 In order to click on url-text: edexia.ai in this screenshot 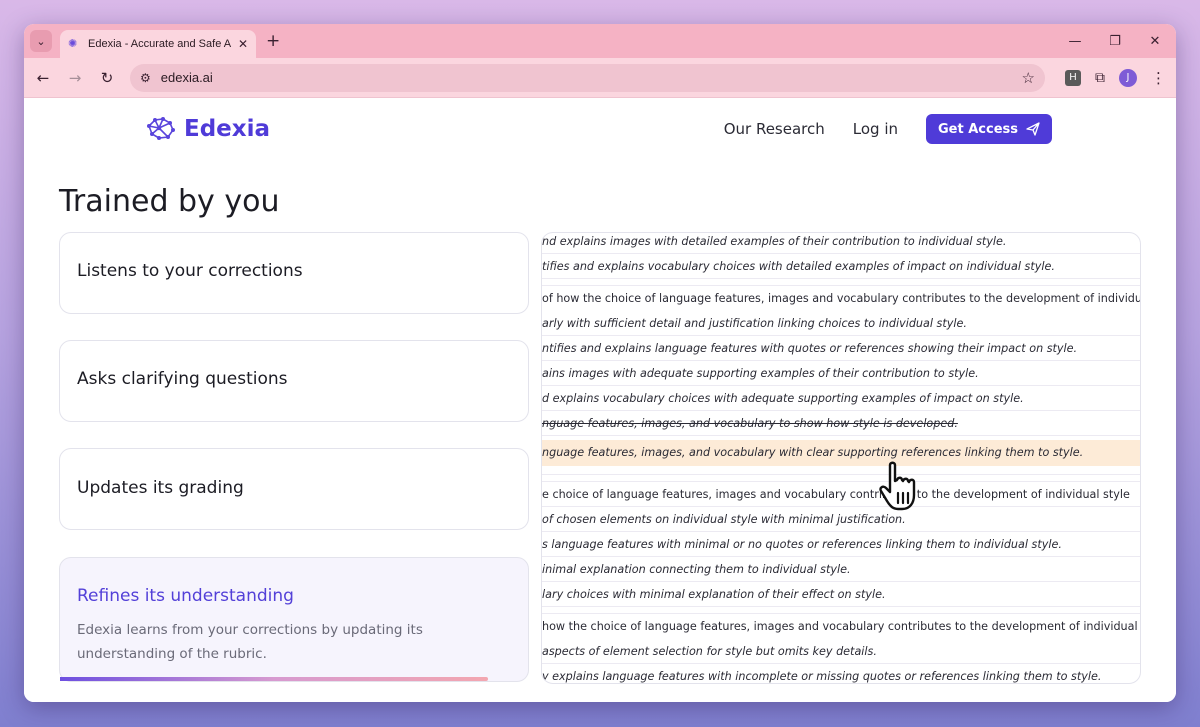, I will do `click(586, 77)`.